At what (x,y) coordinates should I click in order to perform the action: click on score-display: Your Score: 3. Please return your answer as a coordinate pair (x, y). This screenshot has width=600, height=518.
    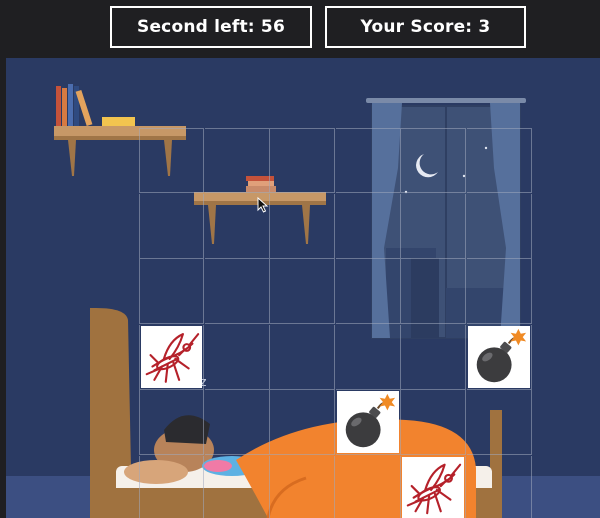
    Looking at the image, I should click on (425, 27).